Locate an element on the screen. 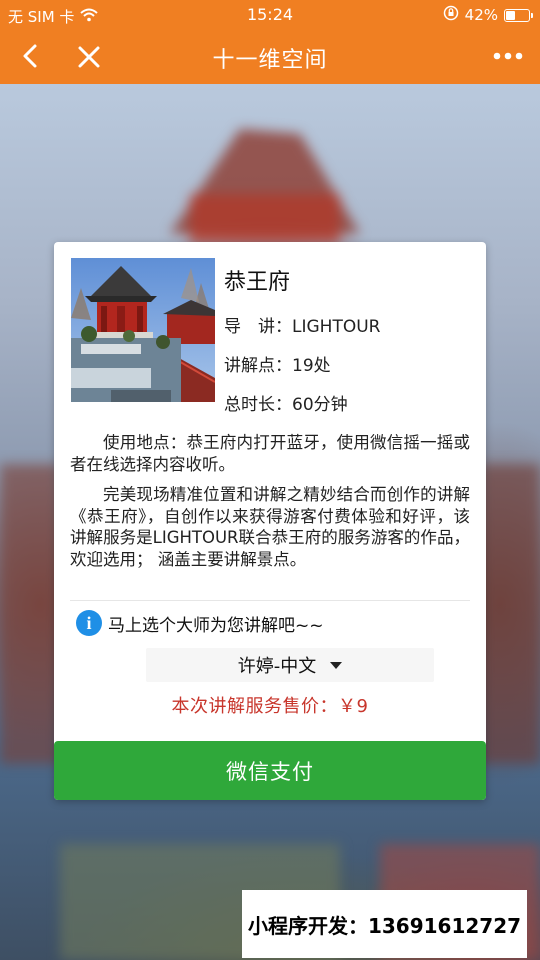  points-info: 讲解点：19处 is located at coordinates (277, 366).